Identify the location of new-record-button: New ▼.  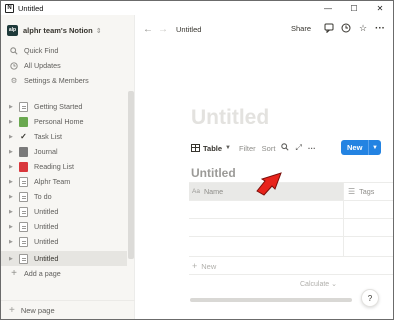
(361, 147).